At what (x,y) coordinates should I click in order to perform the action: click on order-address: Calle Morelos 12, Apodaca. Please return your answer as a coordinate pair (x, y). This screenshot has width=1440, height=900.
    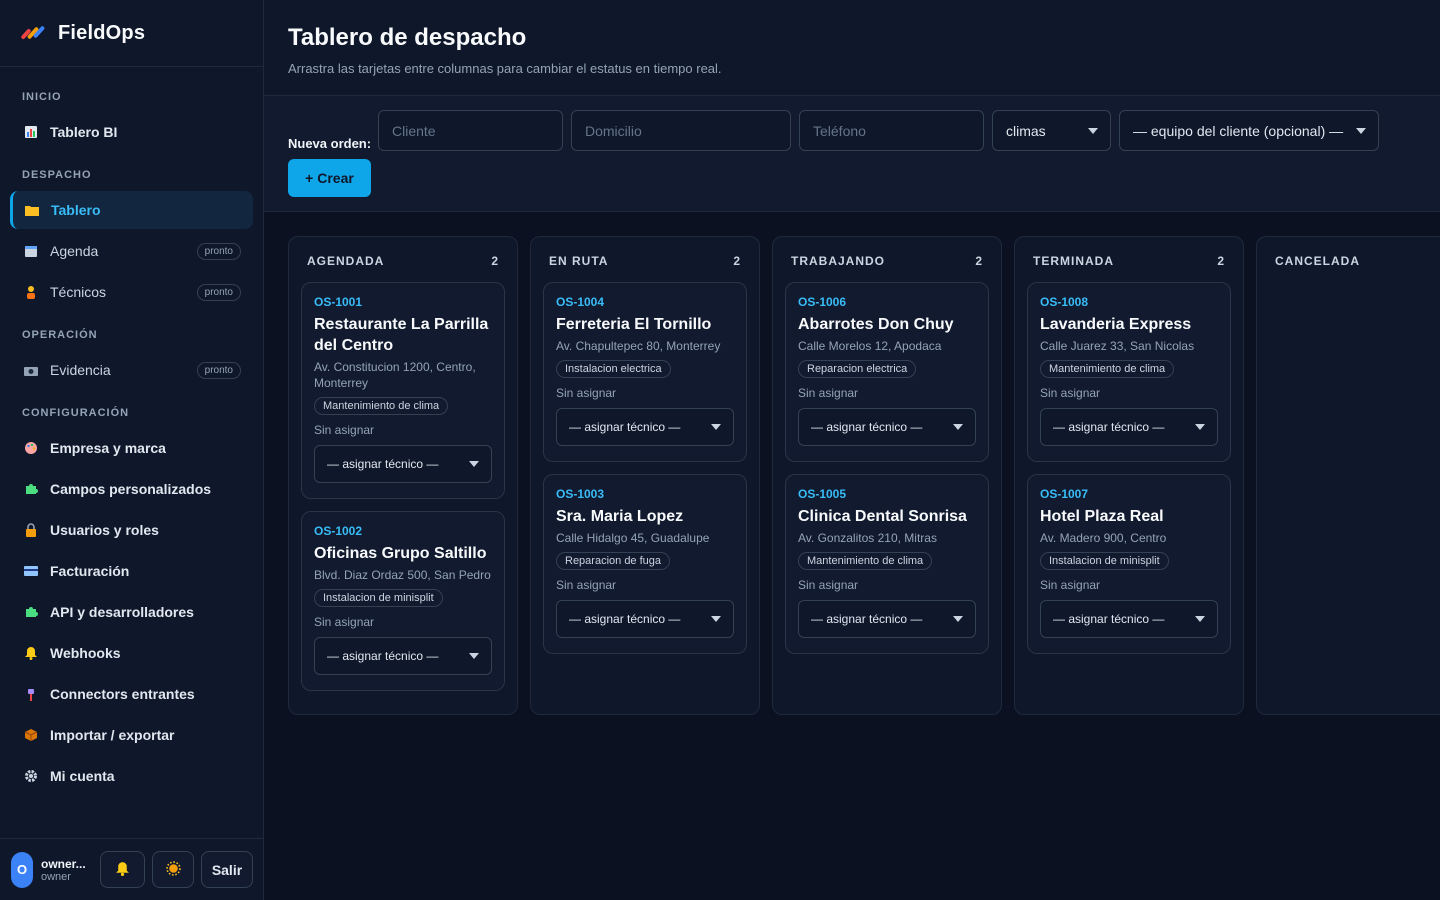
    Looking at the image, I should click on (870, 346).